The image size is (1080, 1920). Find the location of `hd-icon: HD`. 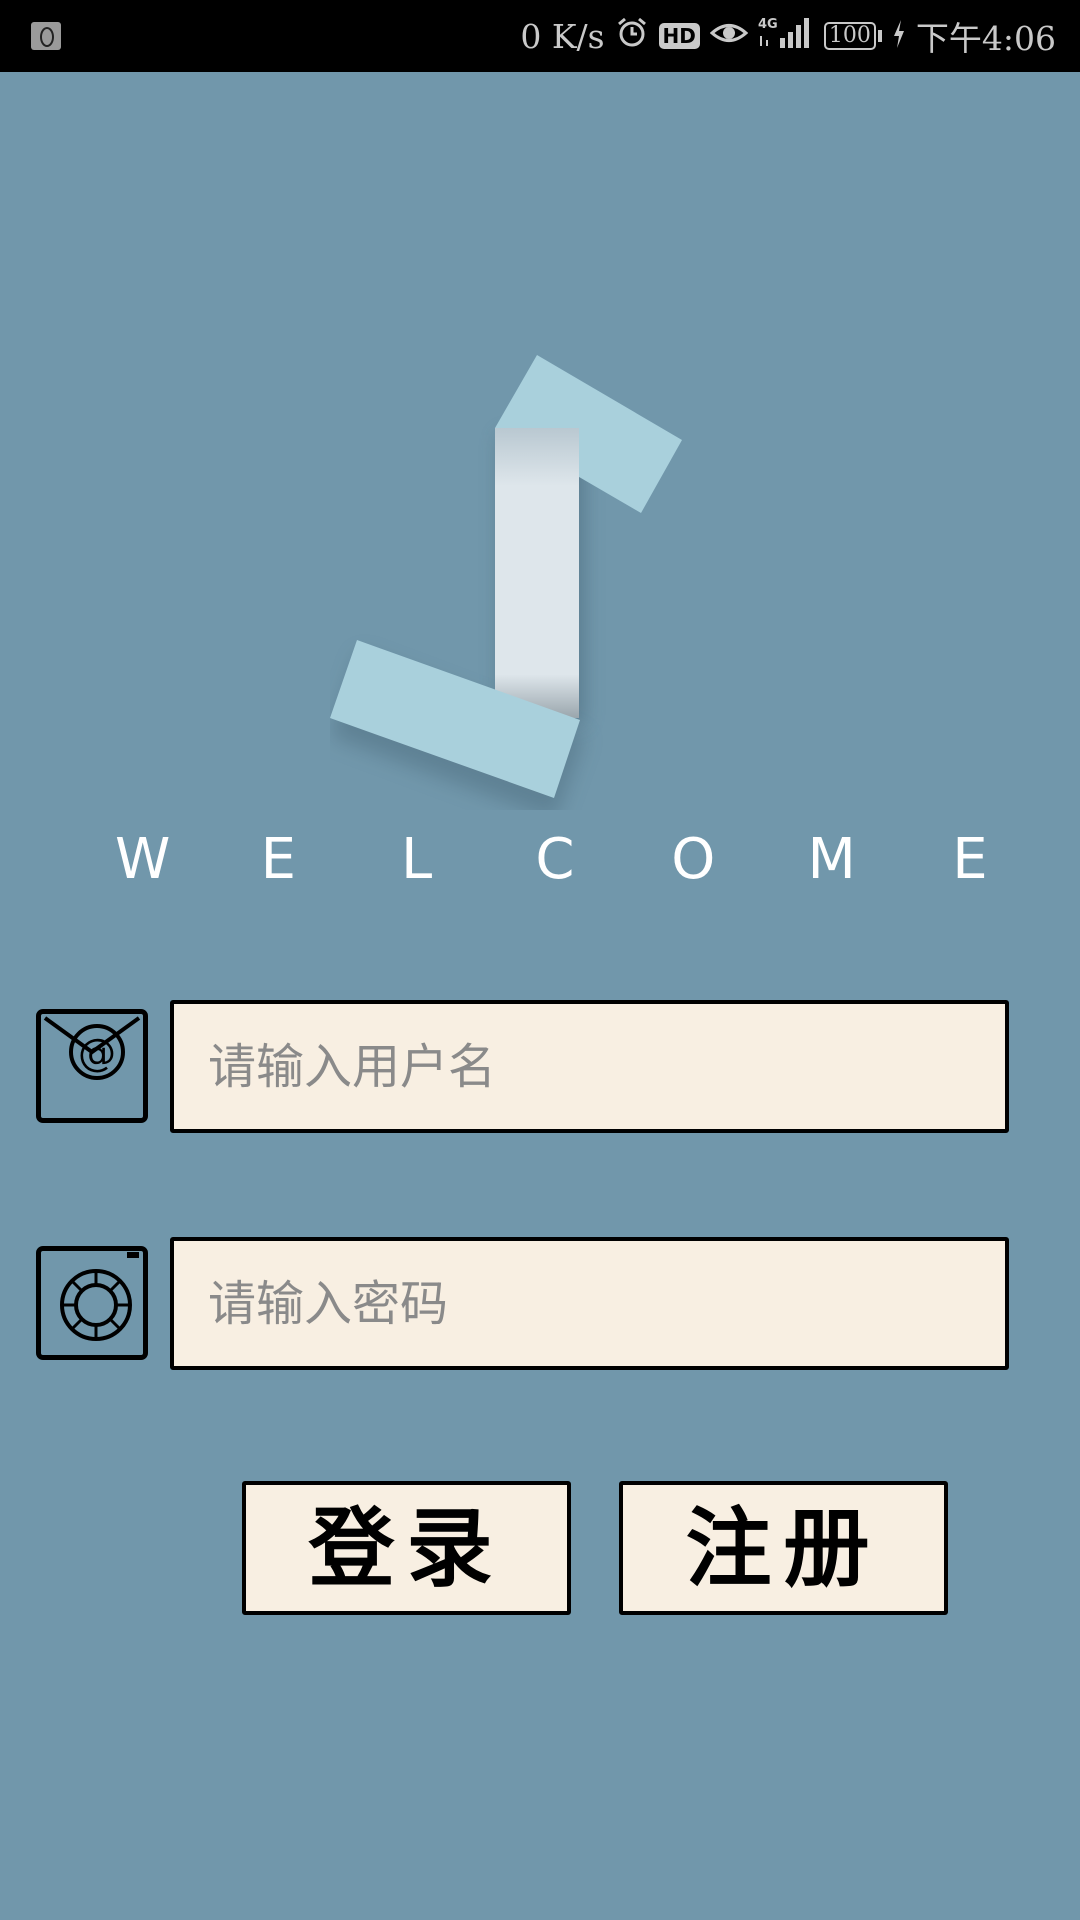

hd-icon: HD is located at coordinates (679, 36).